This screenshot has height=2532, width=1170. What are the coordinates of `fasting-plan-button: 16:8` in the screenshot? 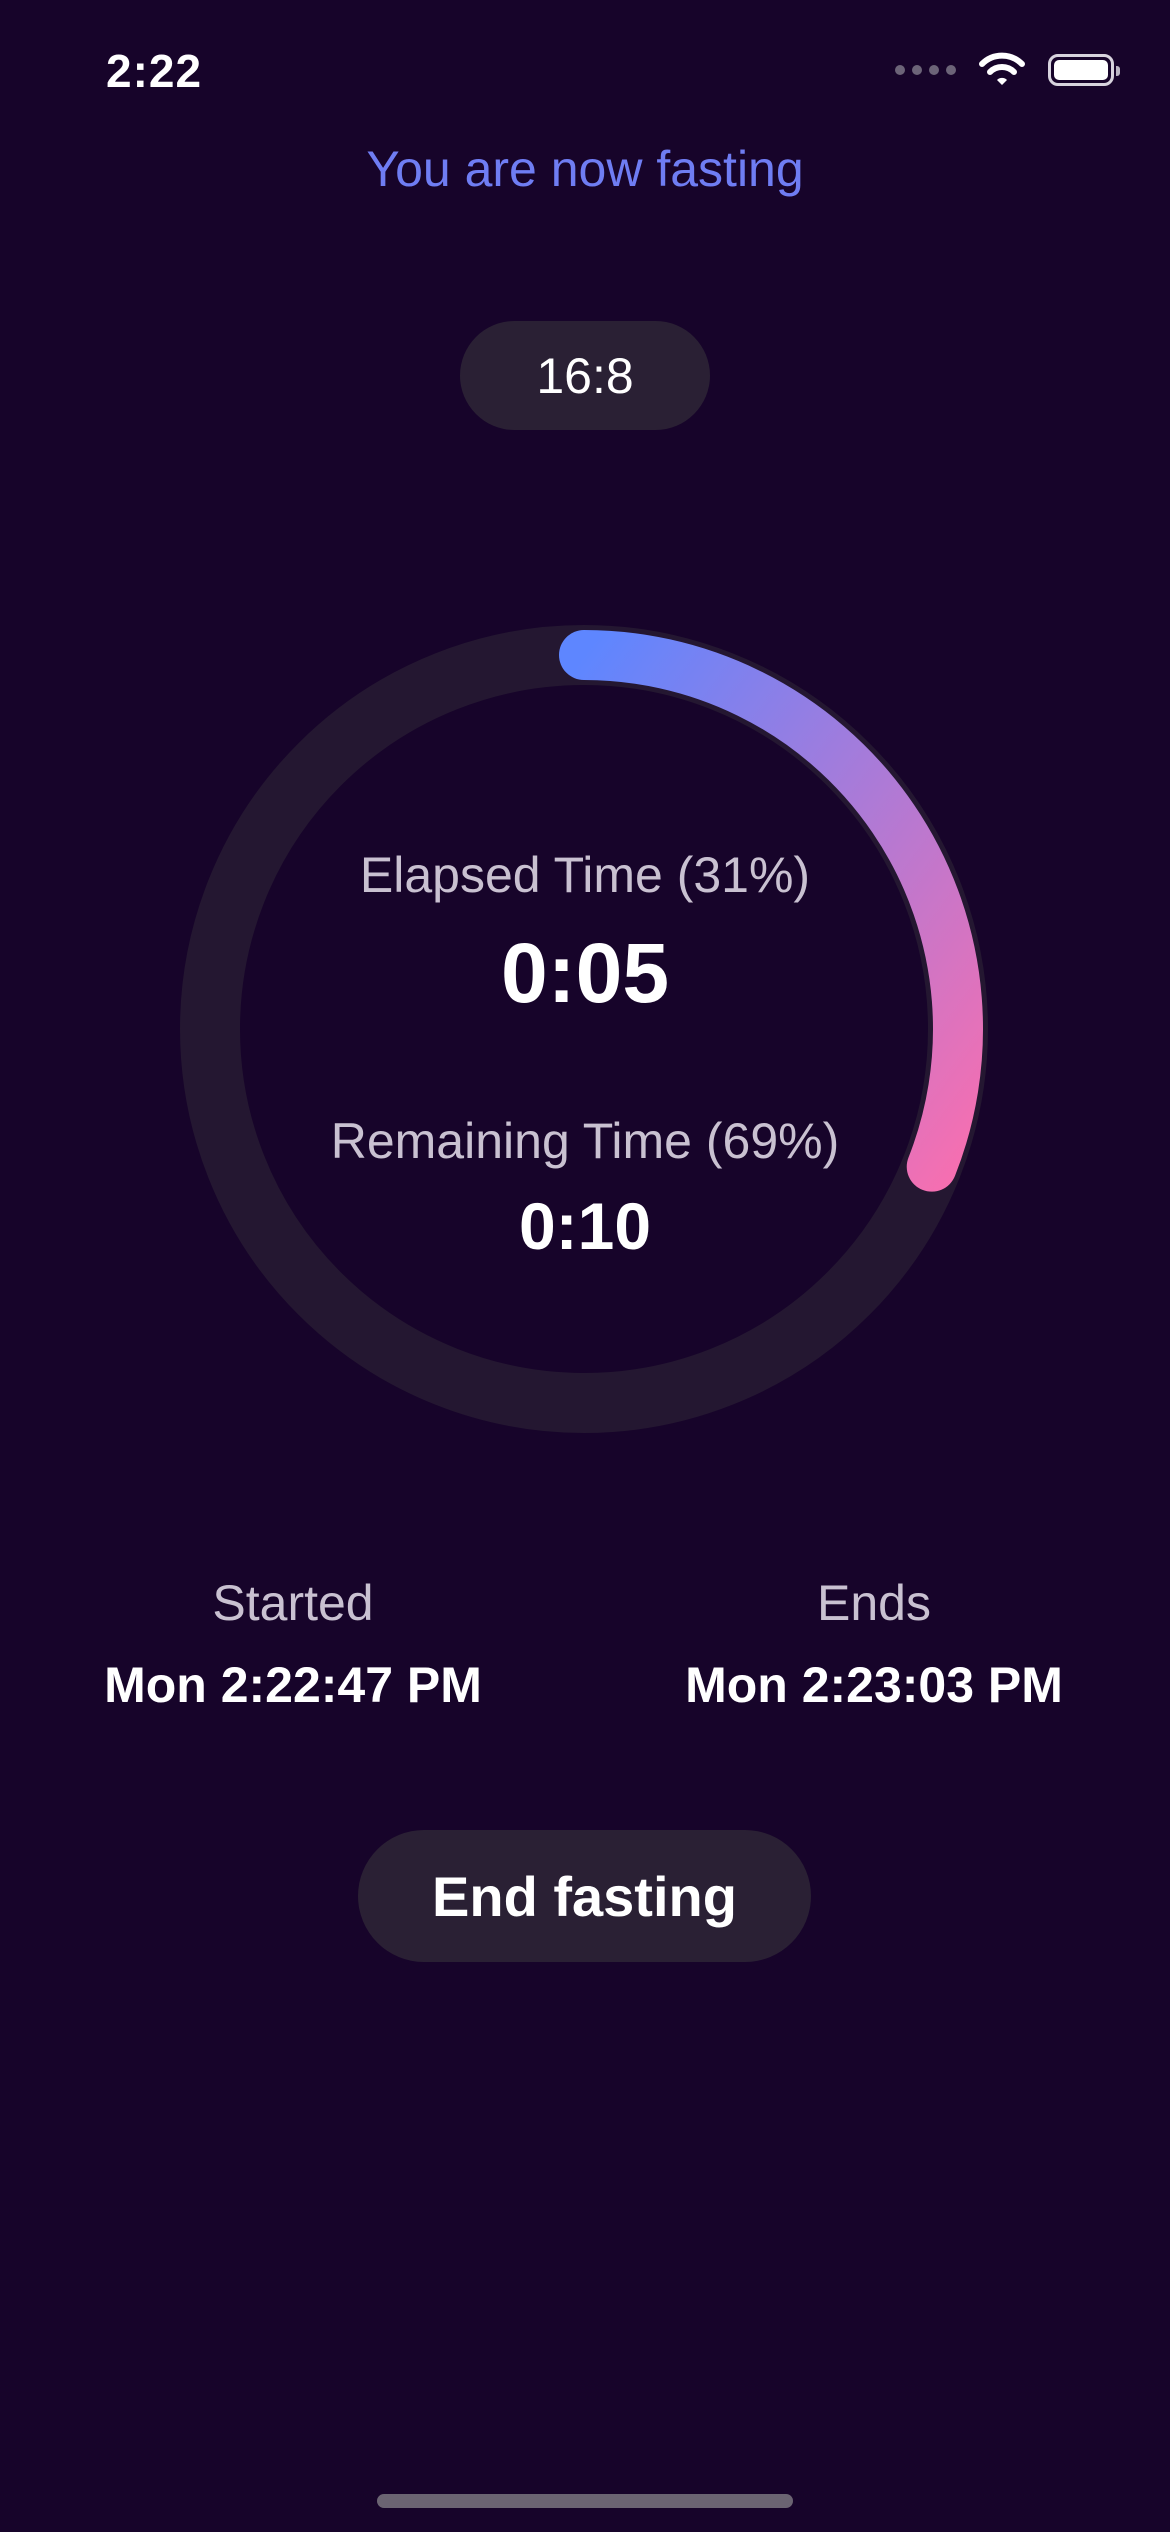 It's located at (585, 375).